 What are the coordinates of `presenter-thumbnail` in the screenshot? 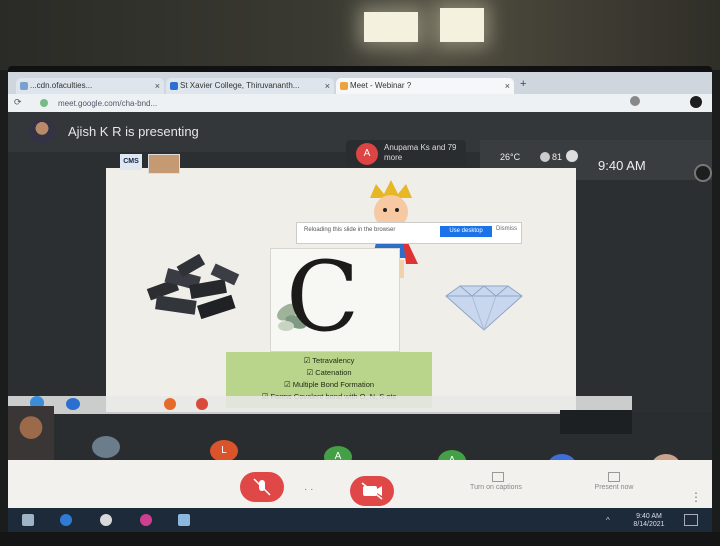 It's located at (164, 164).